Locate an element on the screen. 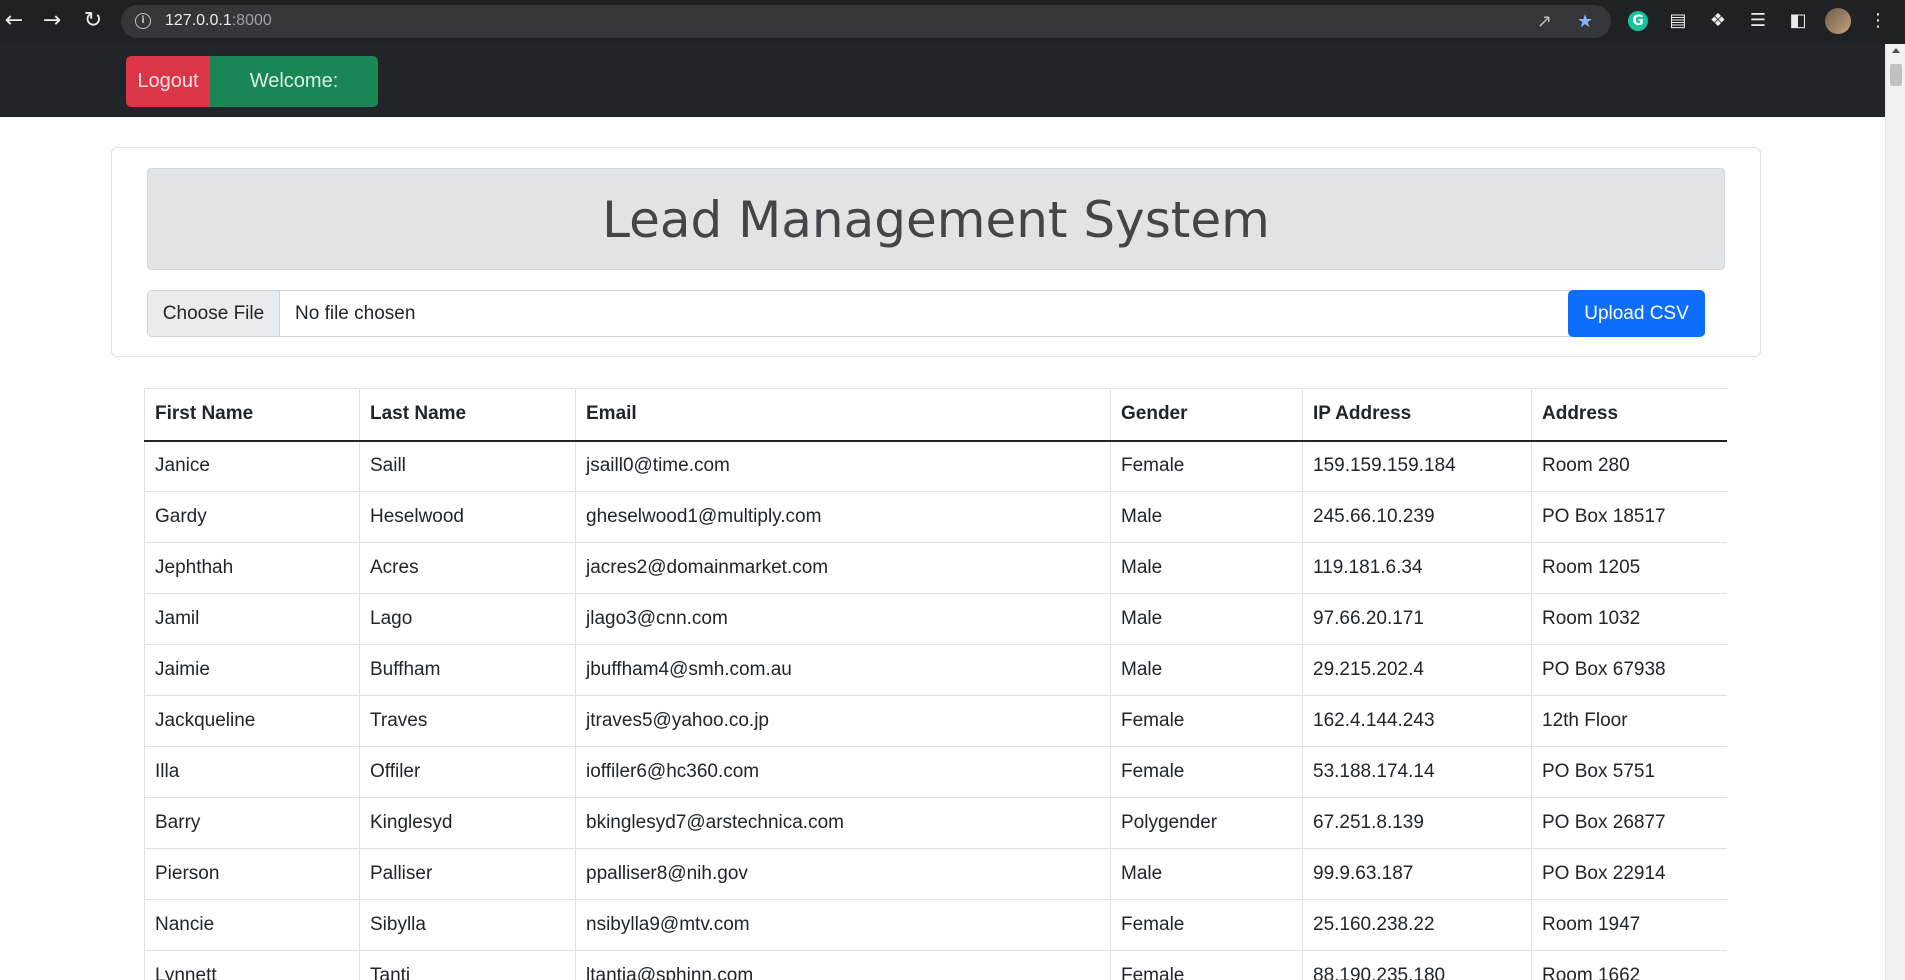 The image size is (1905, 980). first-name-cell: Pierson is located at coordinates (252, 874).